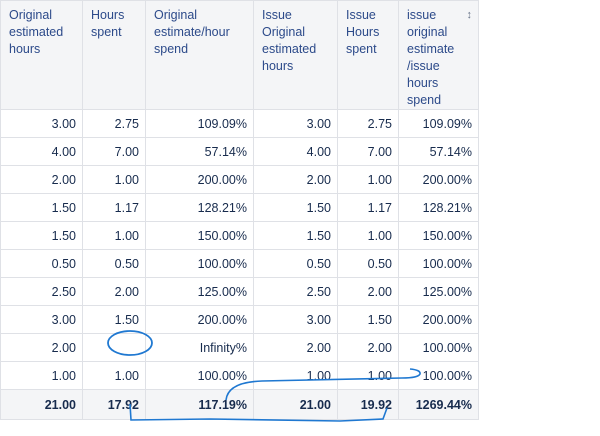 Image resolution: width=600 pixels, height=436 pixels. I want to click on table-row: 3.00 1.50 200.00% 3.00 1.50 200.00%, so click(239, 319).